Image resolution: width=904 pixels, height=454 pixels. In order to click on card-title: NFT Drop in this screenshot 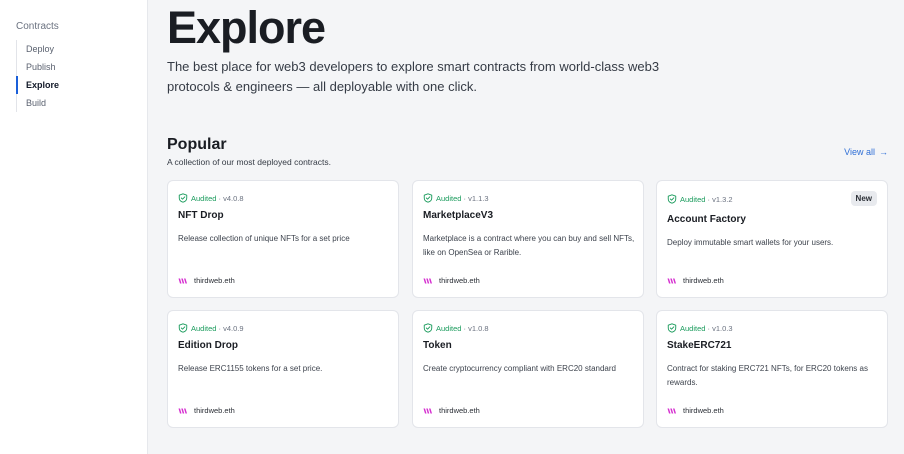, I will do `click(201, 215)`.